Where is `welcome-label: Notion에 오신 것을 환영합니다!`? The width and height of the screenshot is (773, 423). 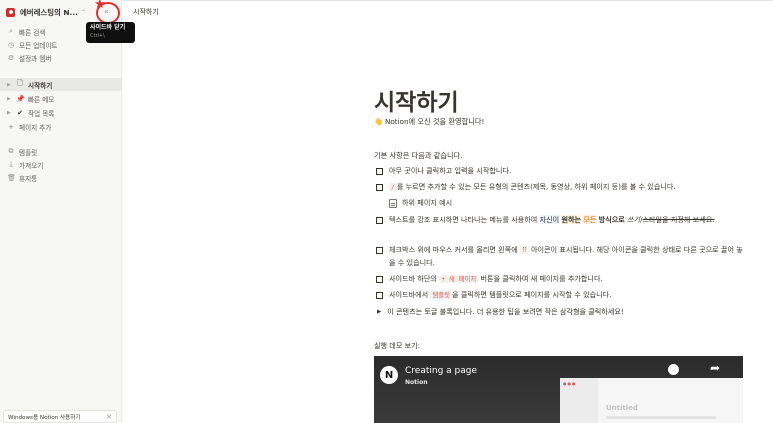 welcome-label: Notion에 오신 것을 환영합니다! is located at coordinates (434, 121).